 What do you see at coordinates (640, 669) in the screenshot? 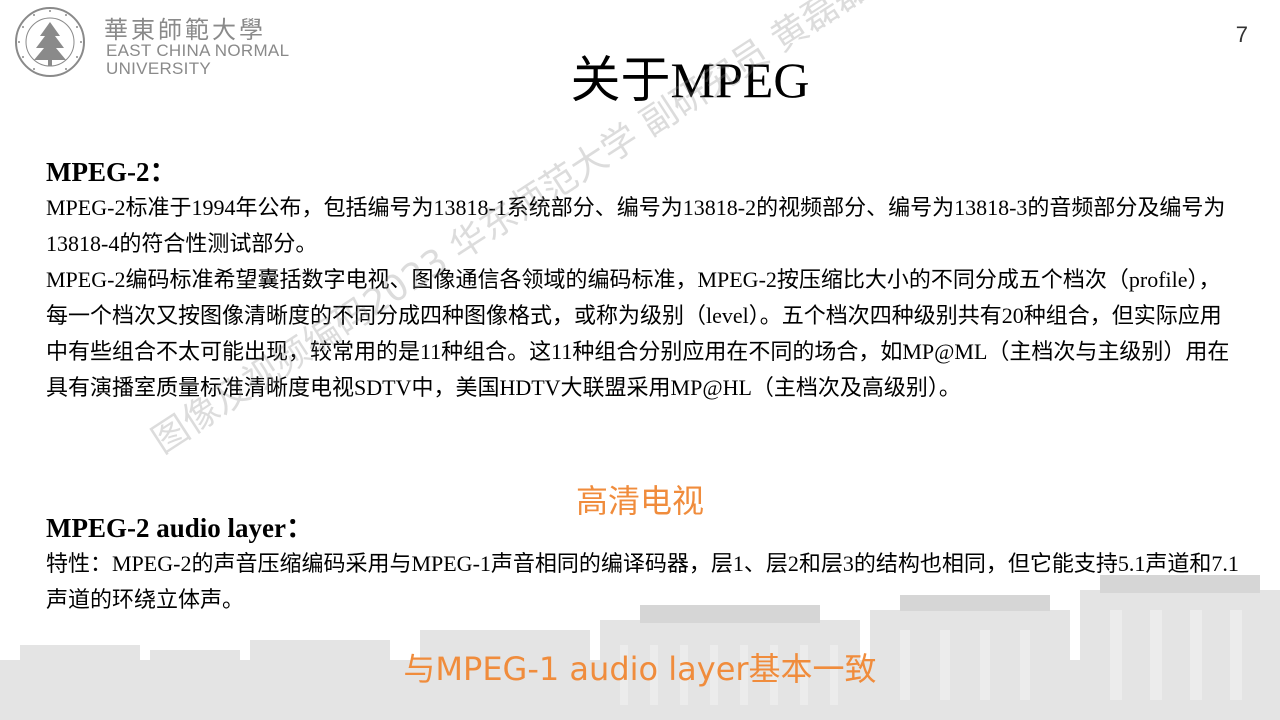
I see `annotation-audio-layer: 与MPEG-1 audio layer基本一致` at bounding box center [640, 669].